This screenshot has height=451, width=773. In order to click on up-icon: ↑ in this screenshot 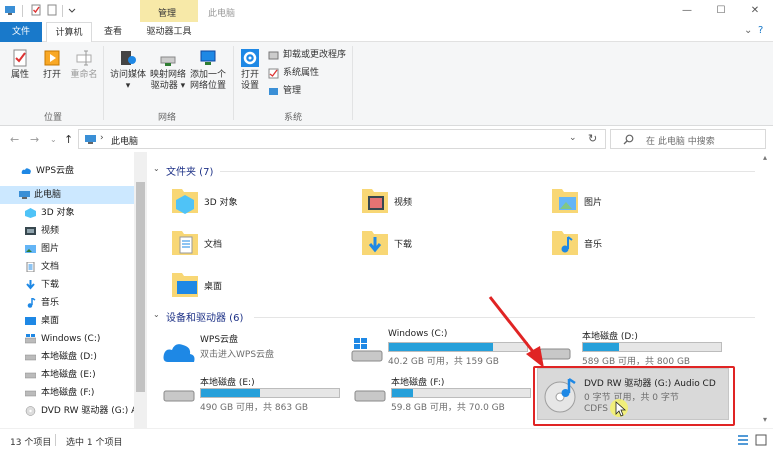, I will do `click(68, 139)`.